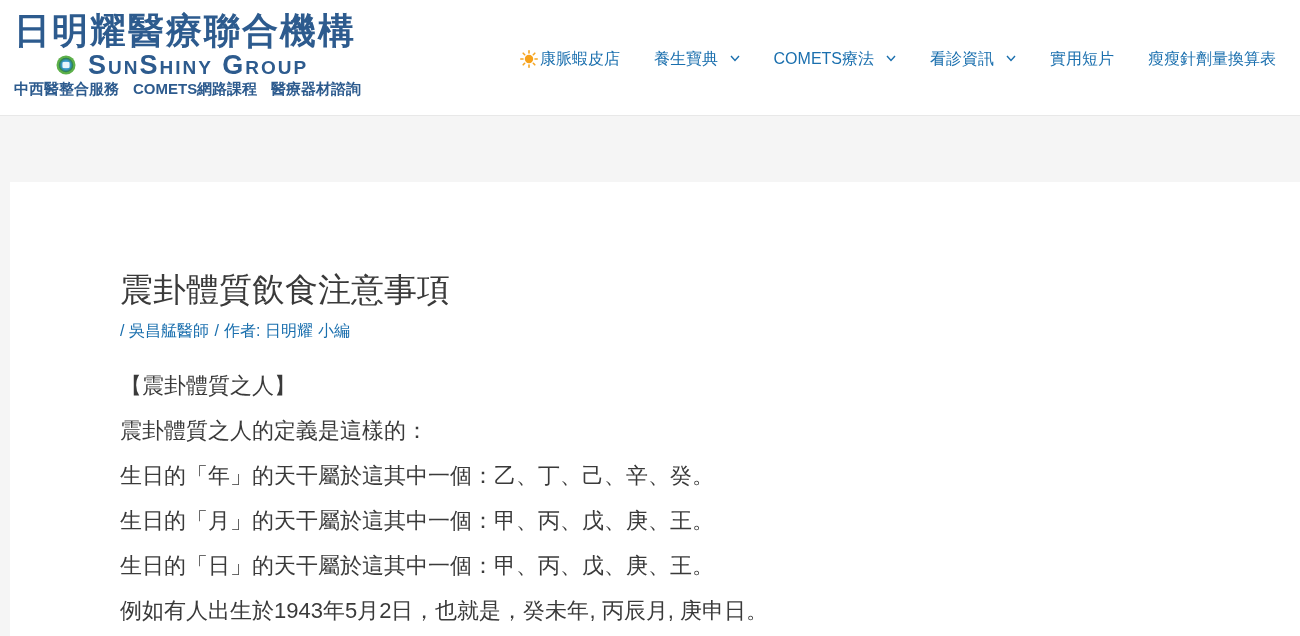 This screenshot has width=1300, height=636. Describe the element at coordinates (242, 331) in the screenshot. I see `meta-label: 作者:` at that location.